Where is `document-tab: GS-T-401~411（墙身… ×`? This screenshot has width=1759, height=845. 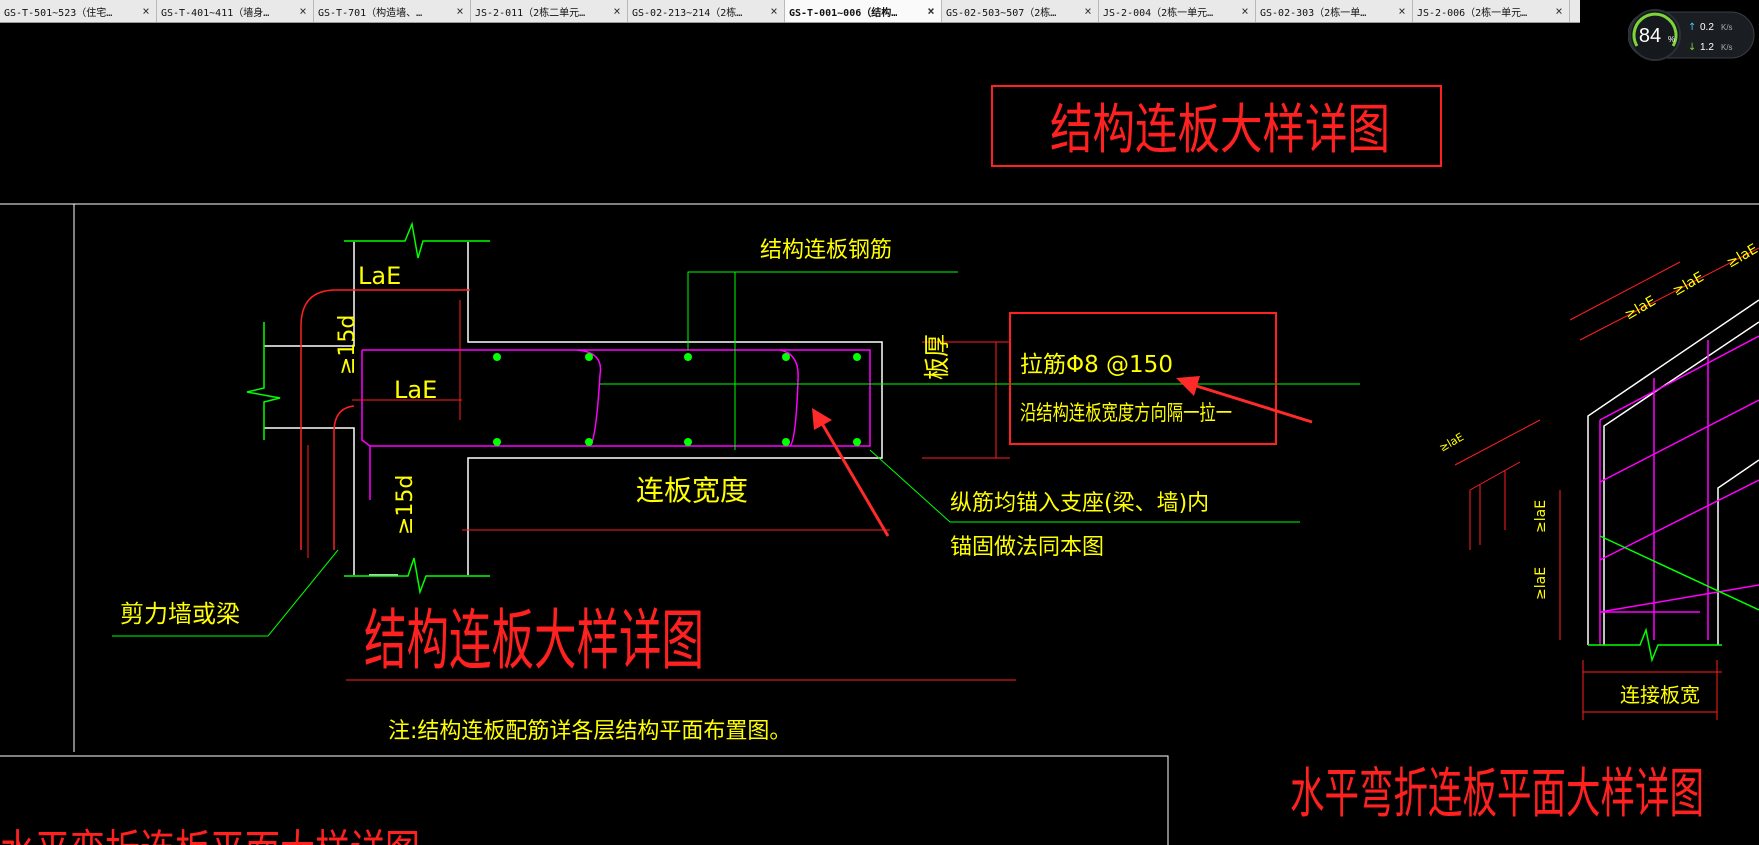
document-tab: GS-T-401~411（墙身… × is located at coordinates (235, 11).